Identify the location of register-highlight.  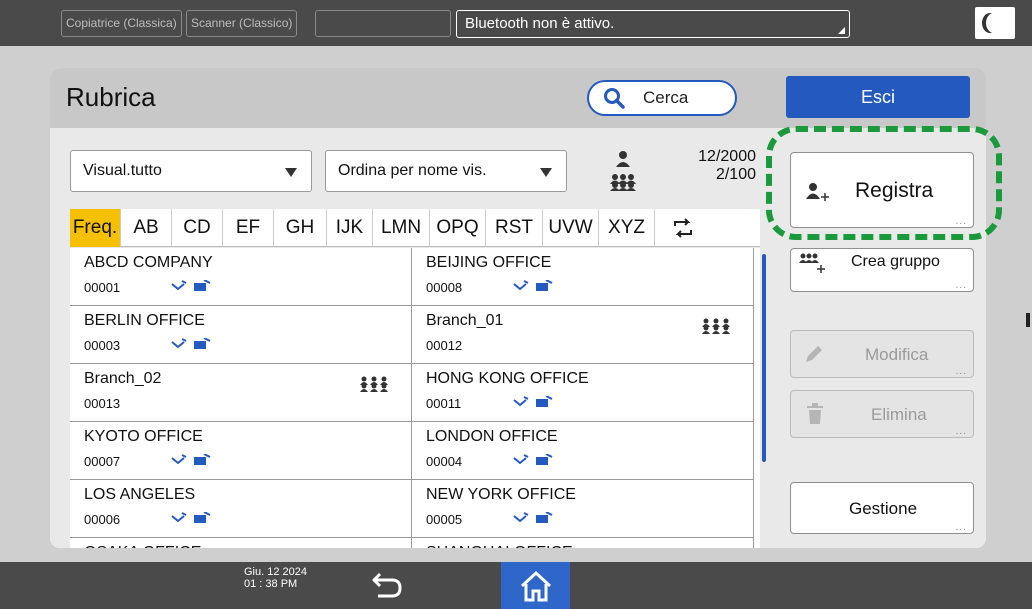
(884, 183).